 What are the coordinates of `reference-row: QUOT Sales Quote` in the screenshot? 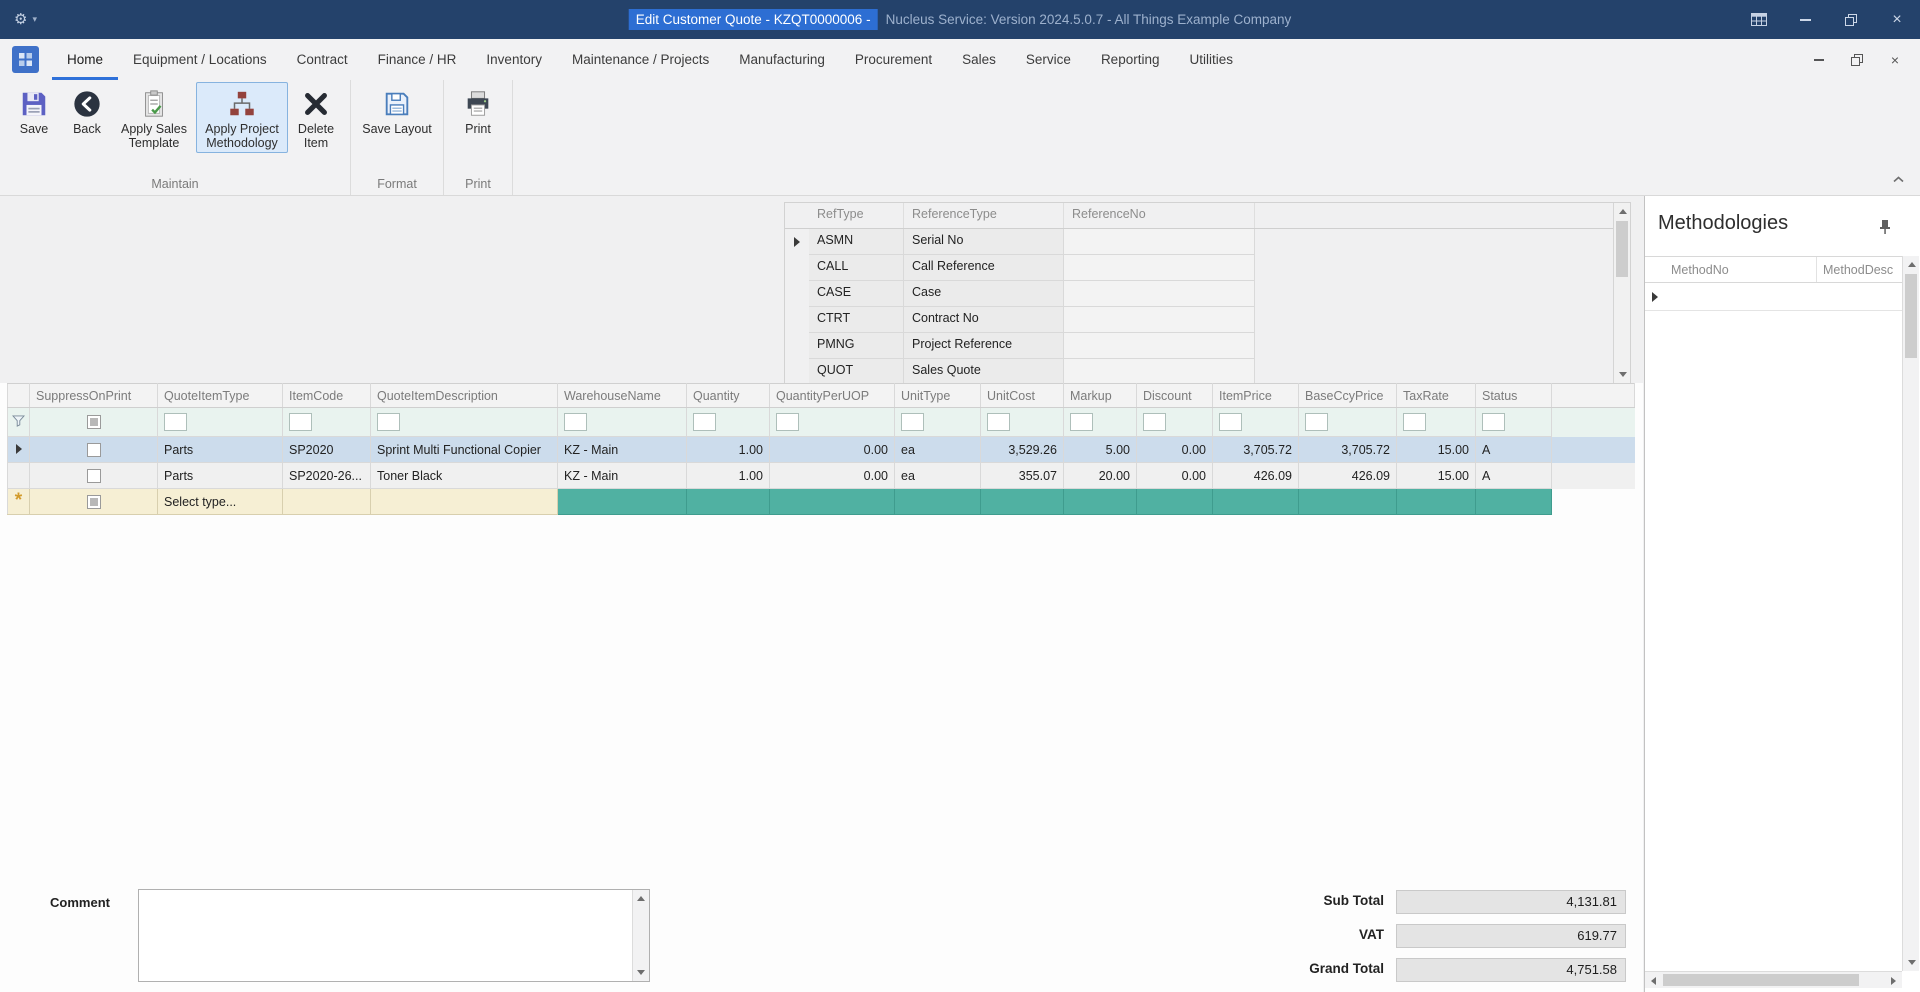 It's located at (1199, 371).